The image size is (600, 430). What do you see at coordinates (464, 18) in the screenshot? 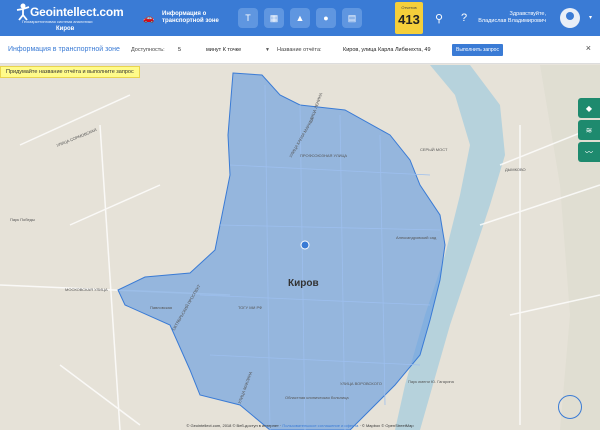
I see `help-icon: ?` at bounding box center [464, 18].